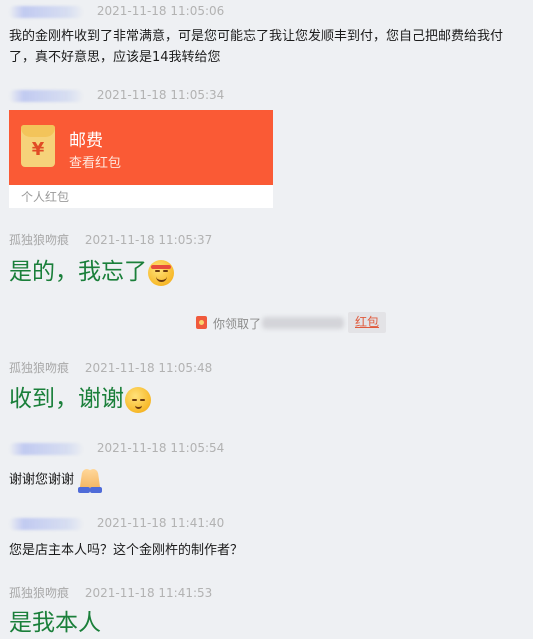 This screenshot has height=639, width=533. What do you see at coordinates (55, 623) in the screenshot?
I see `message-text: 是我本人` at bounding box center [55, 623].